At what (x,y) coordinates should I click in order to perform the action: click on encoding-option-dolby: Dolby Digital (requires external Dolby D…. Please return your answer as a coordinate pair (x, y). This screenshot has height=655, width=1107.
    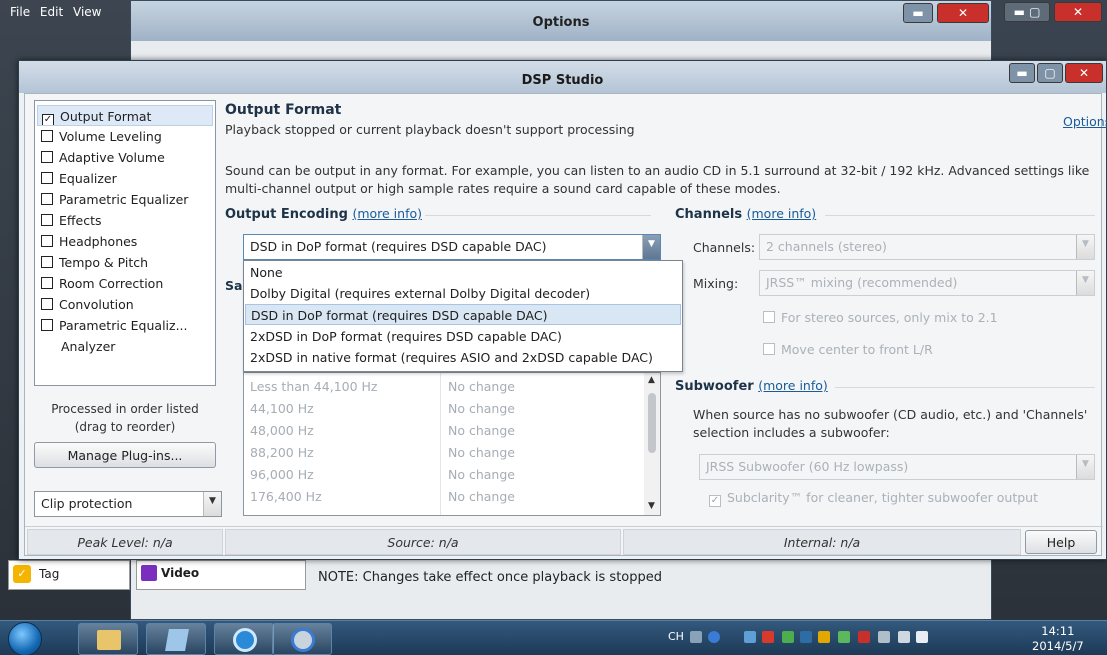
    Looking at the image, I should click on (463, 293).